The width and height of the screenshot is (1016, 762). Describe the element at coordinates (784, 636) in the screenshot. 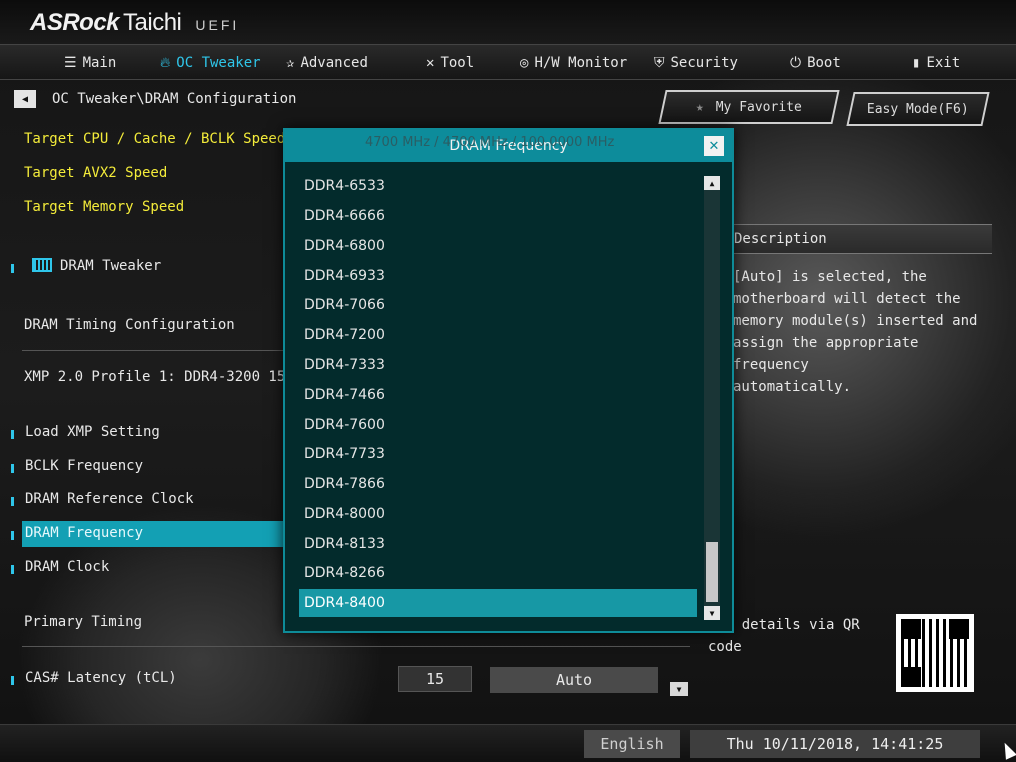

I see `qr-label: Get details via QR code` at that location.